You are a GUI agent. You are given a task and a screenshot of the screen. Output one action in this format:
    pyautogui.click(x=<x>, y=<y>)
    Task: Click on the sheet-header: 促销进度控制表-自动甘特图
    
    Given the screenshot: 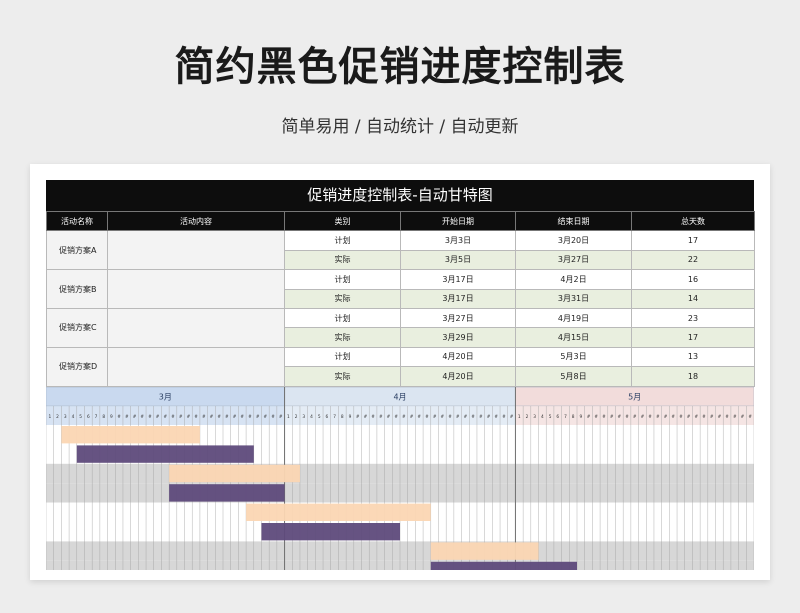 What is the action you would take?
    pyautogui.click(x=400, y=195)
    